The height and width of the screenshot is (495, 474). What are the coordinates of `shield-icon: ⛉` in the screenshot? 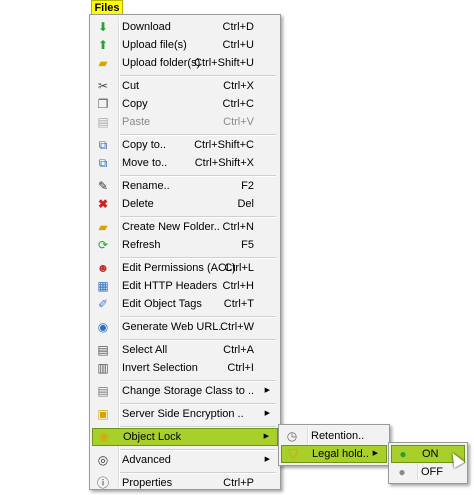 It's located at (293, 454).